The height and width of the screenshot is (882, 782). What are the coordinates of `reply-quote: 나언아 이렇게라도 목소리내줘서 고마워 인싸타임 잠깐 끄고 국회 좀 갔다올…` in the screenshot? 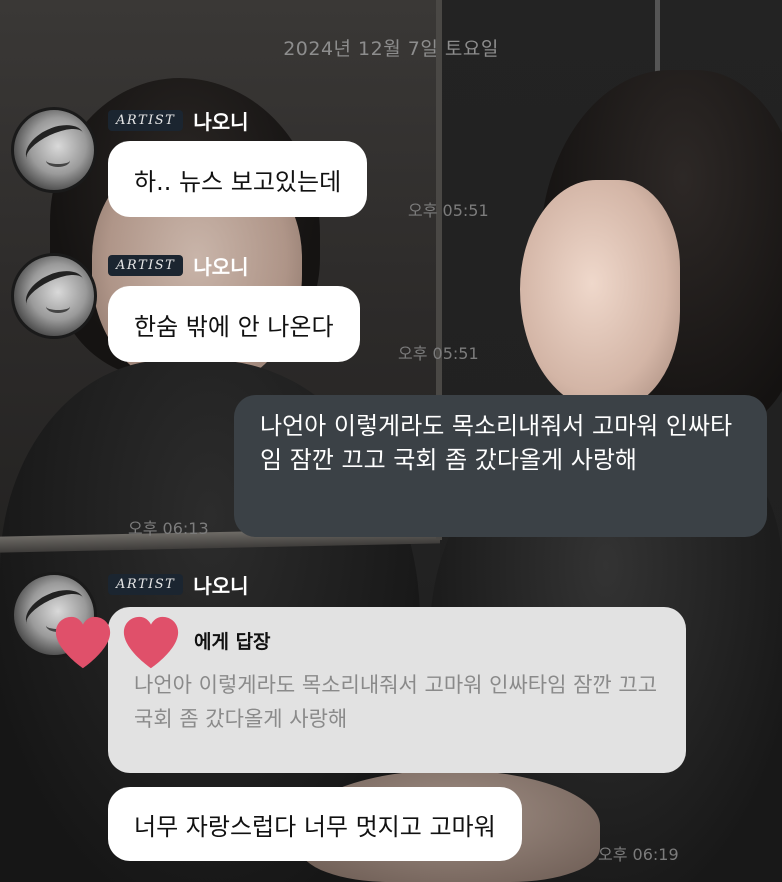 It's located at (396, 702).